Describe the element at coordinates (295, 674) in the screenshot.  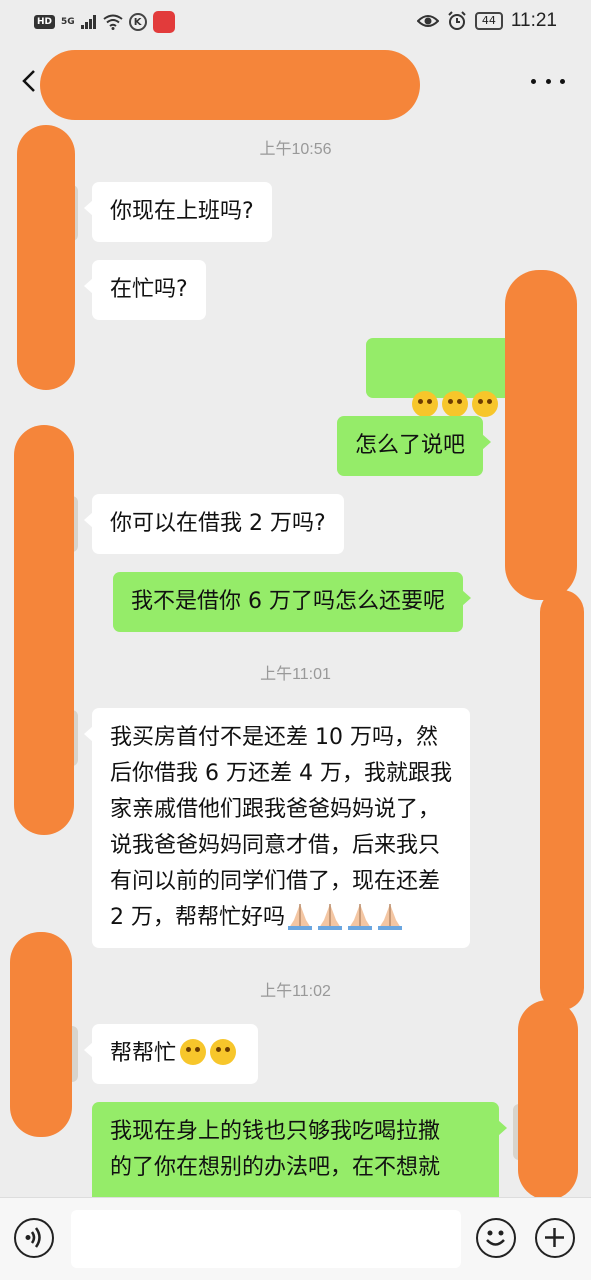
I see `timestamp: 上午11:01` at that location.